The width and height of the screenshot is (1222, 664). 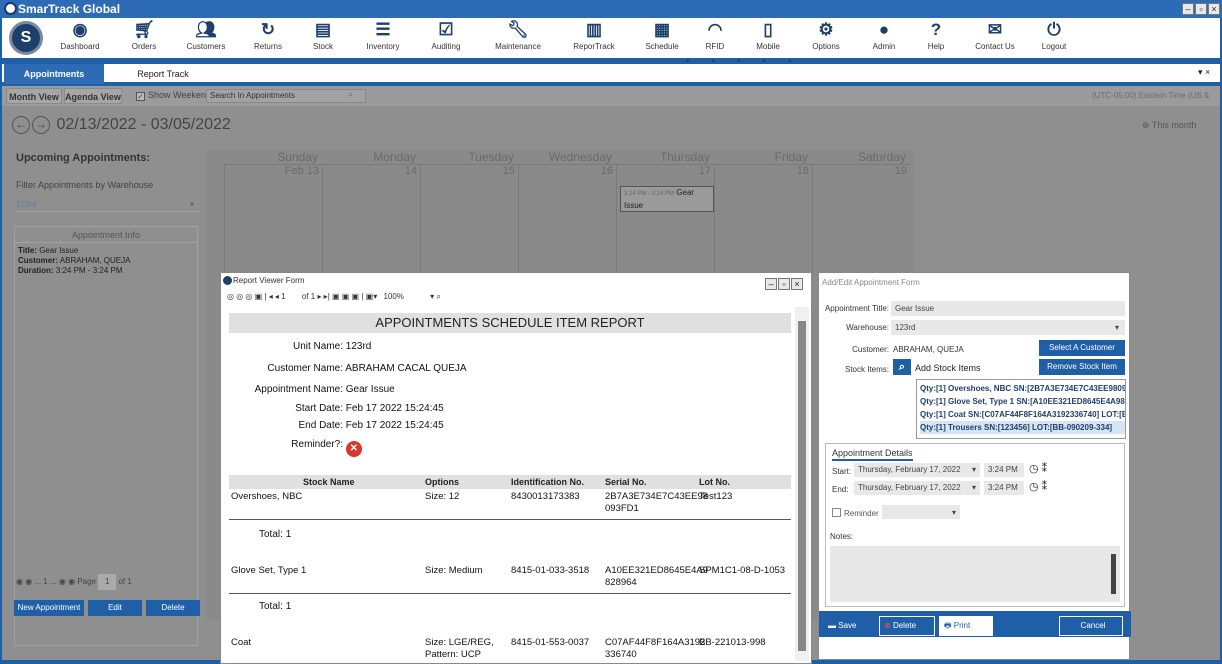 I want to click on toolbar-orders: 🛒︎ Orders, so click(x=144, y=38).